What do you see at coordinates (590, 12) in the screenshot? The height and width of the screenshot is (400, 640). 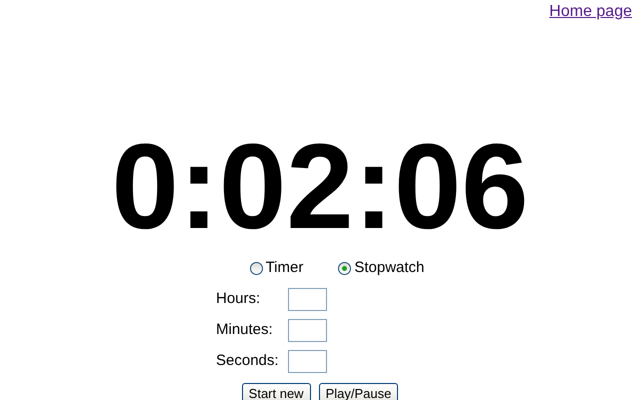 I see `home-page-link: Home page` at bounding box center [590, 12].